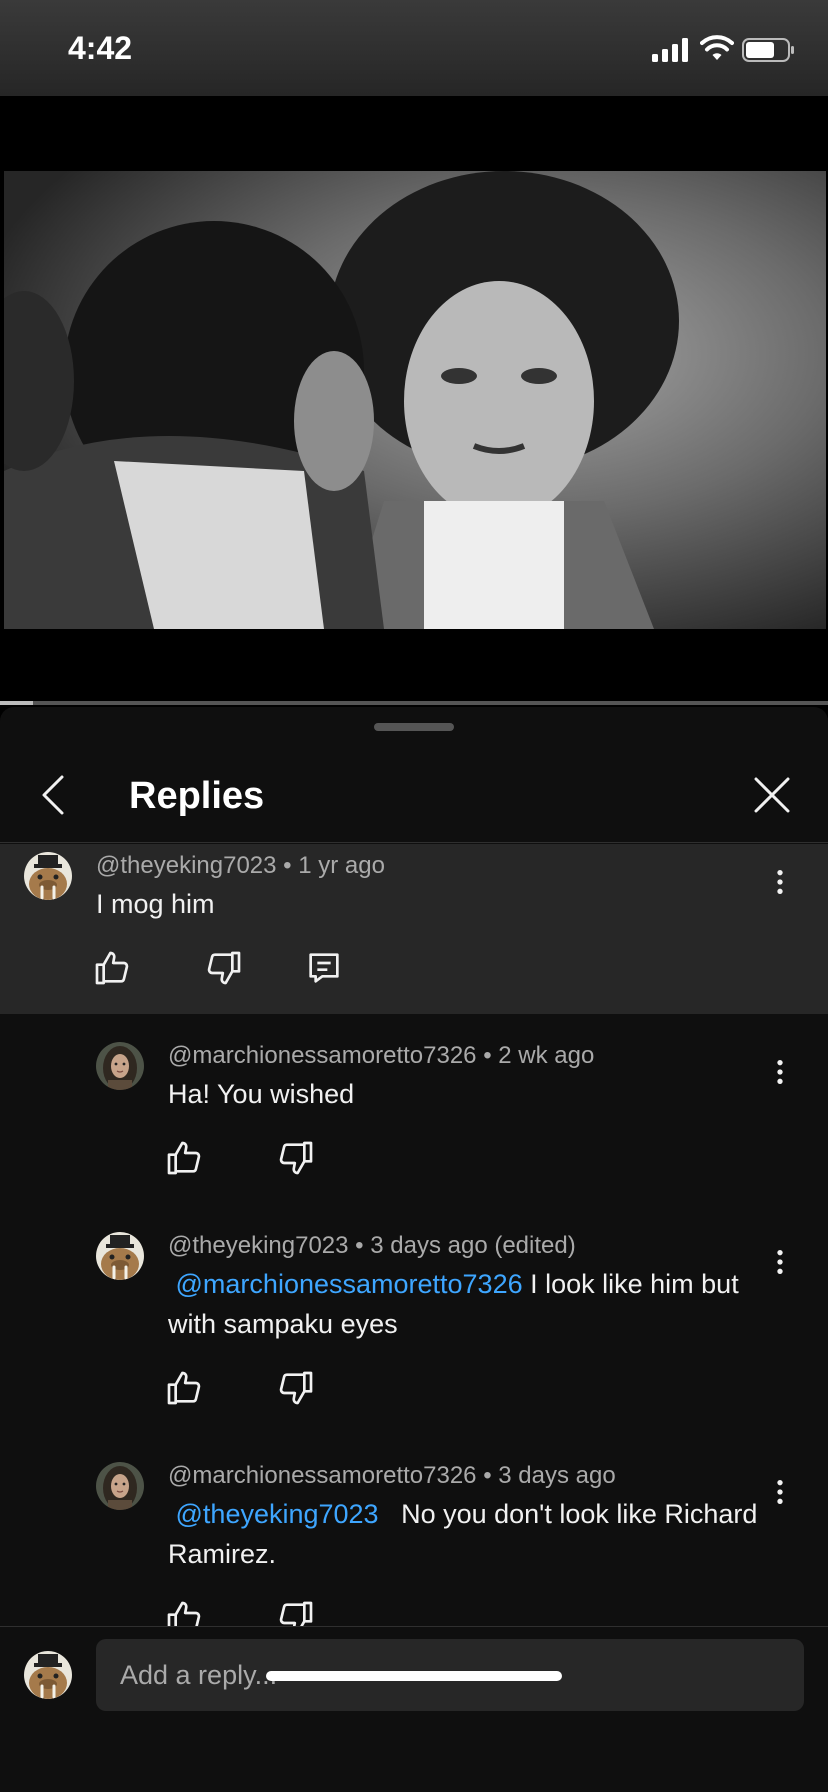  I want to click on back-button, so click(53, 795).